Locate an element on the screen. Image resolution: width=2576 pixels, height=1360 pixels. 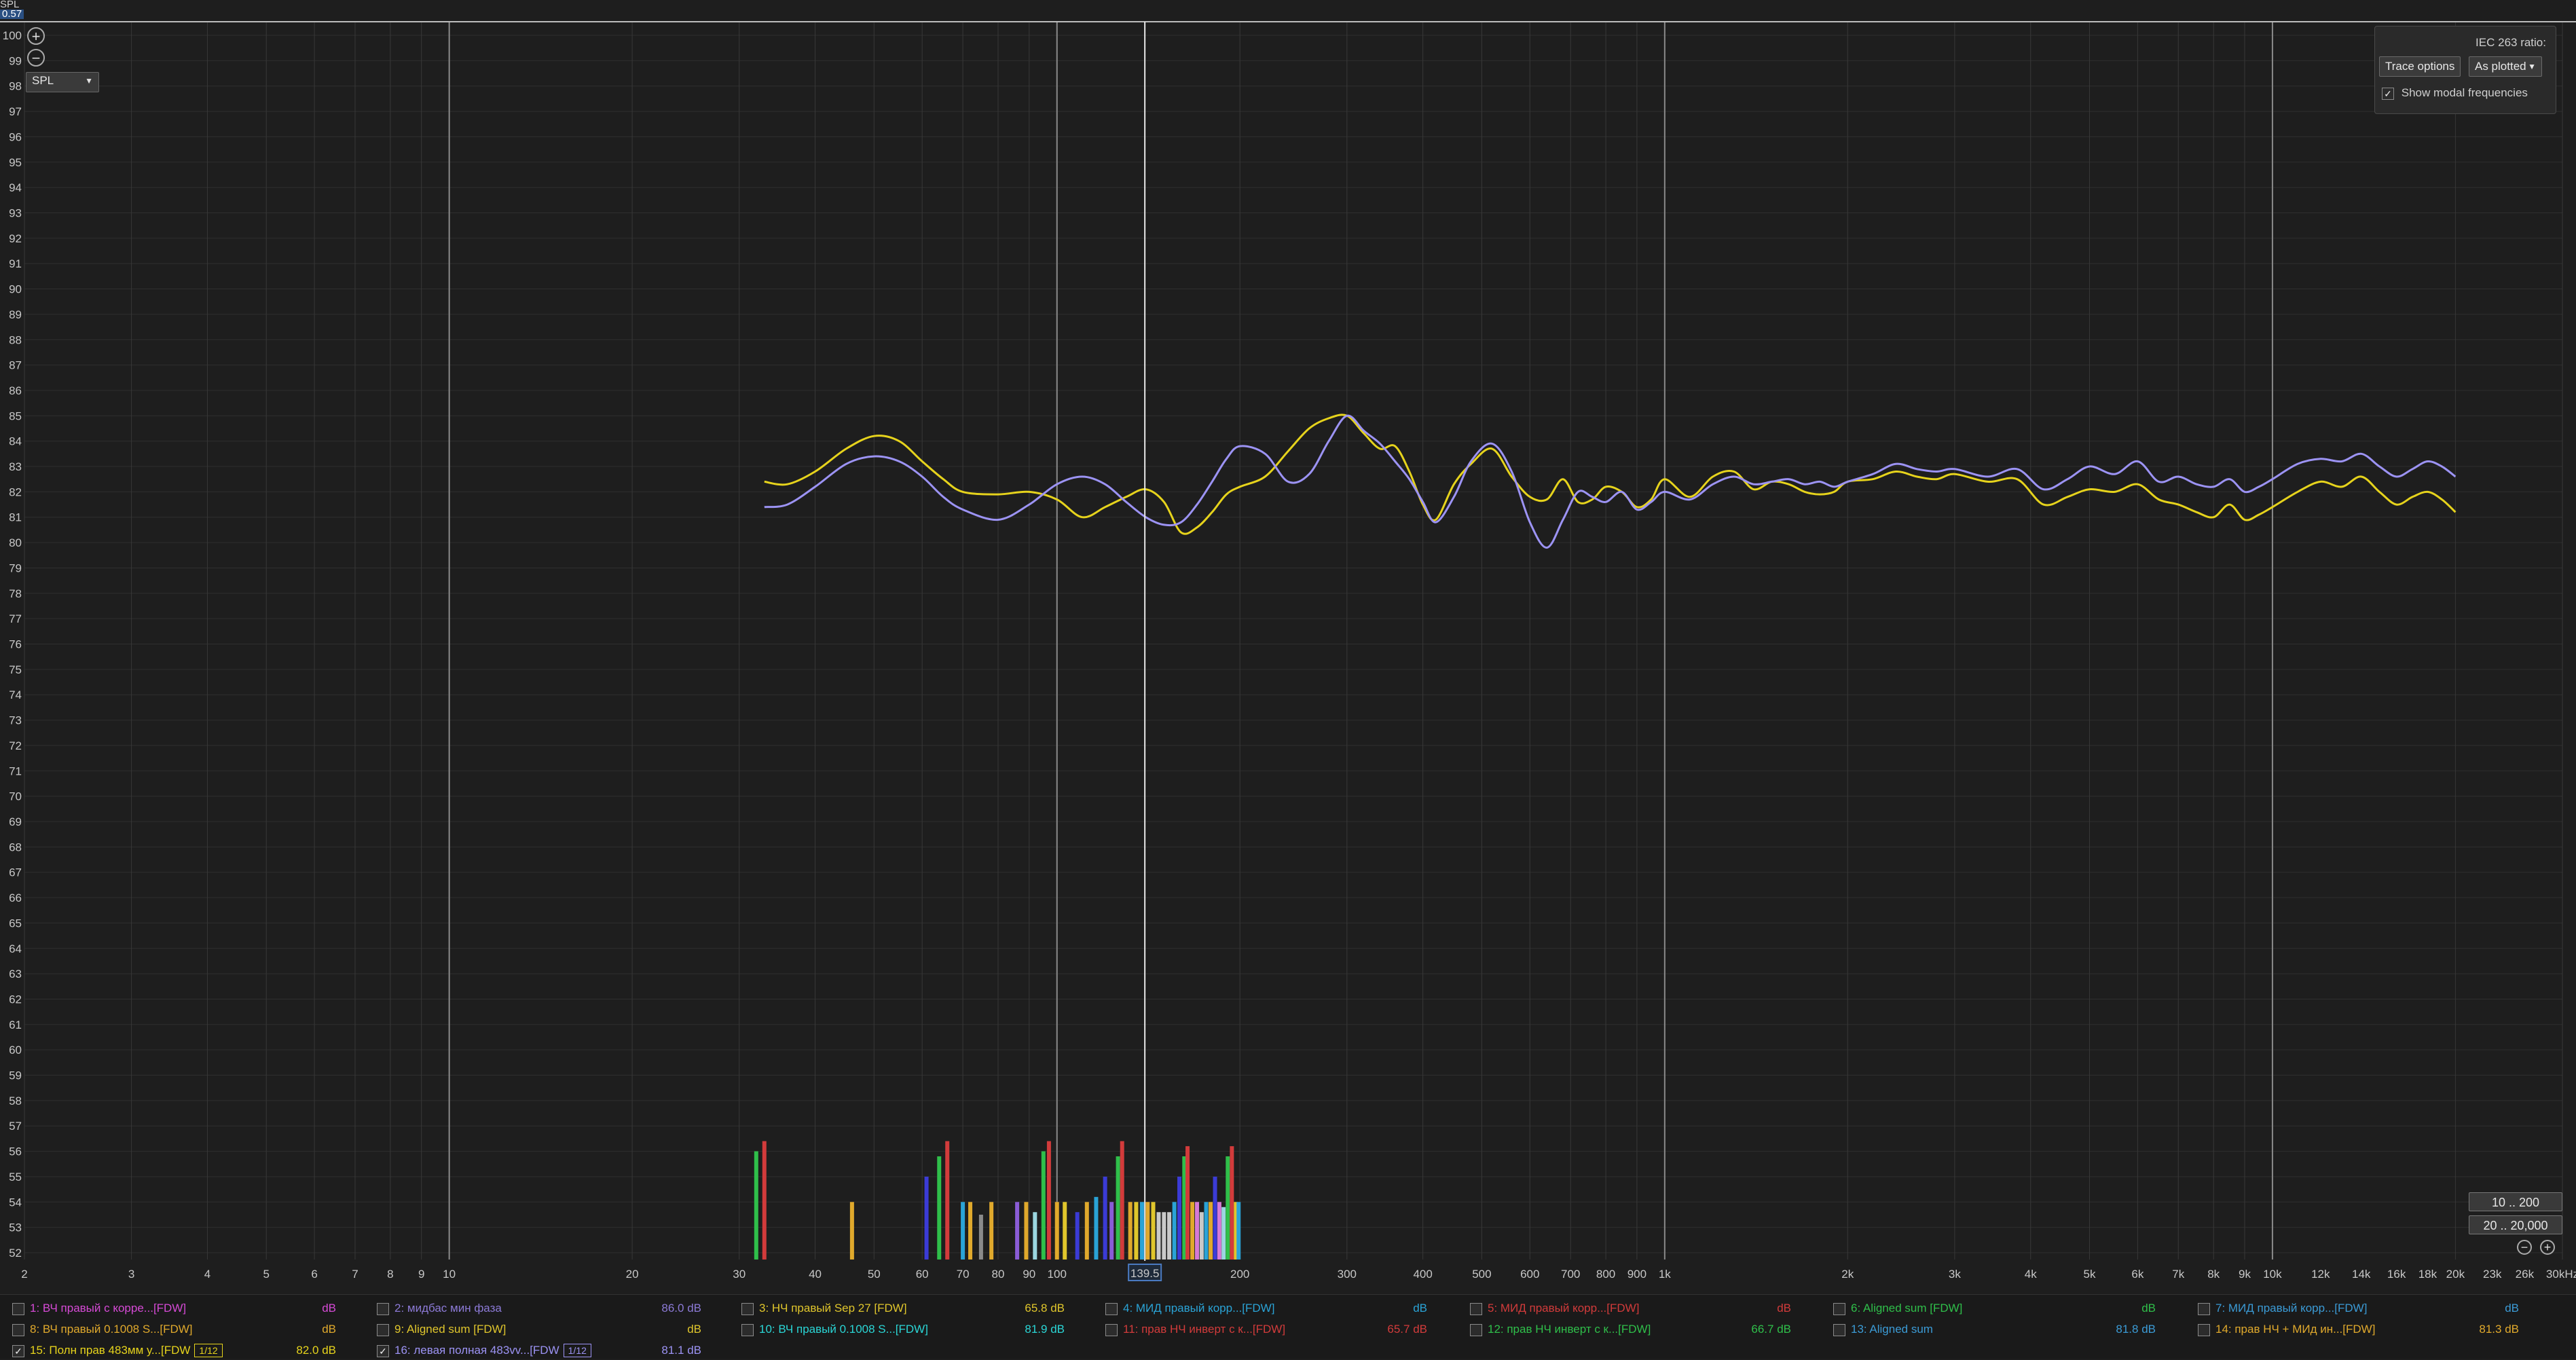
y-tick-label: 57 is located at coordinates (15, 1127).